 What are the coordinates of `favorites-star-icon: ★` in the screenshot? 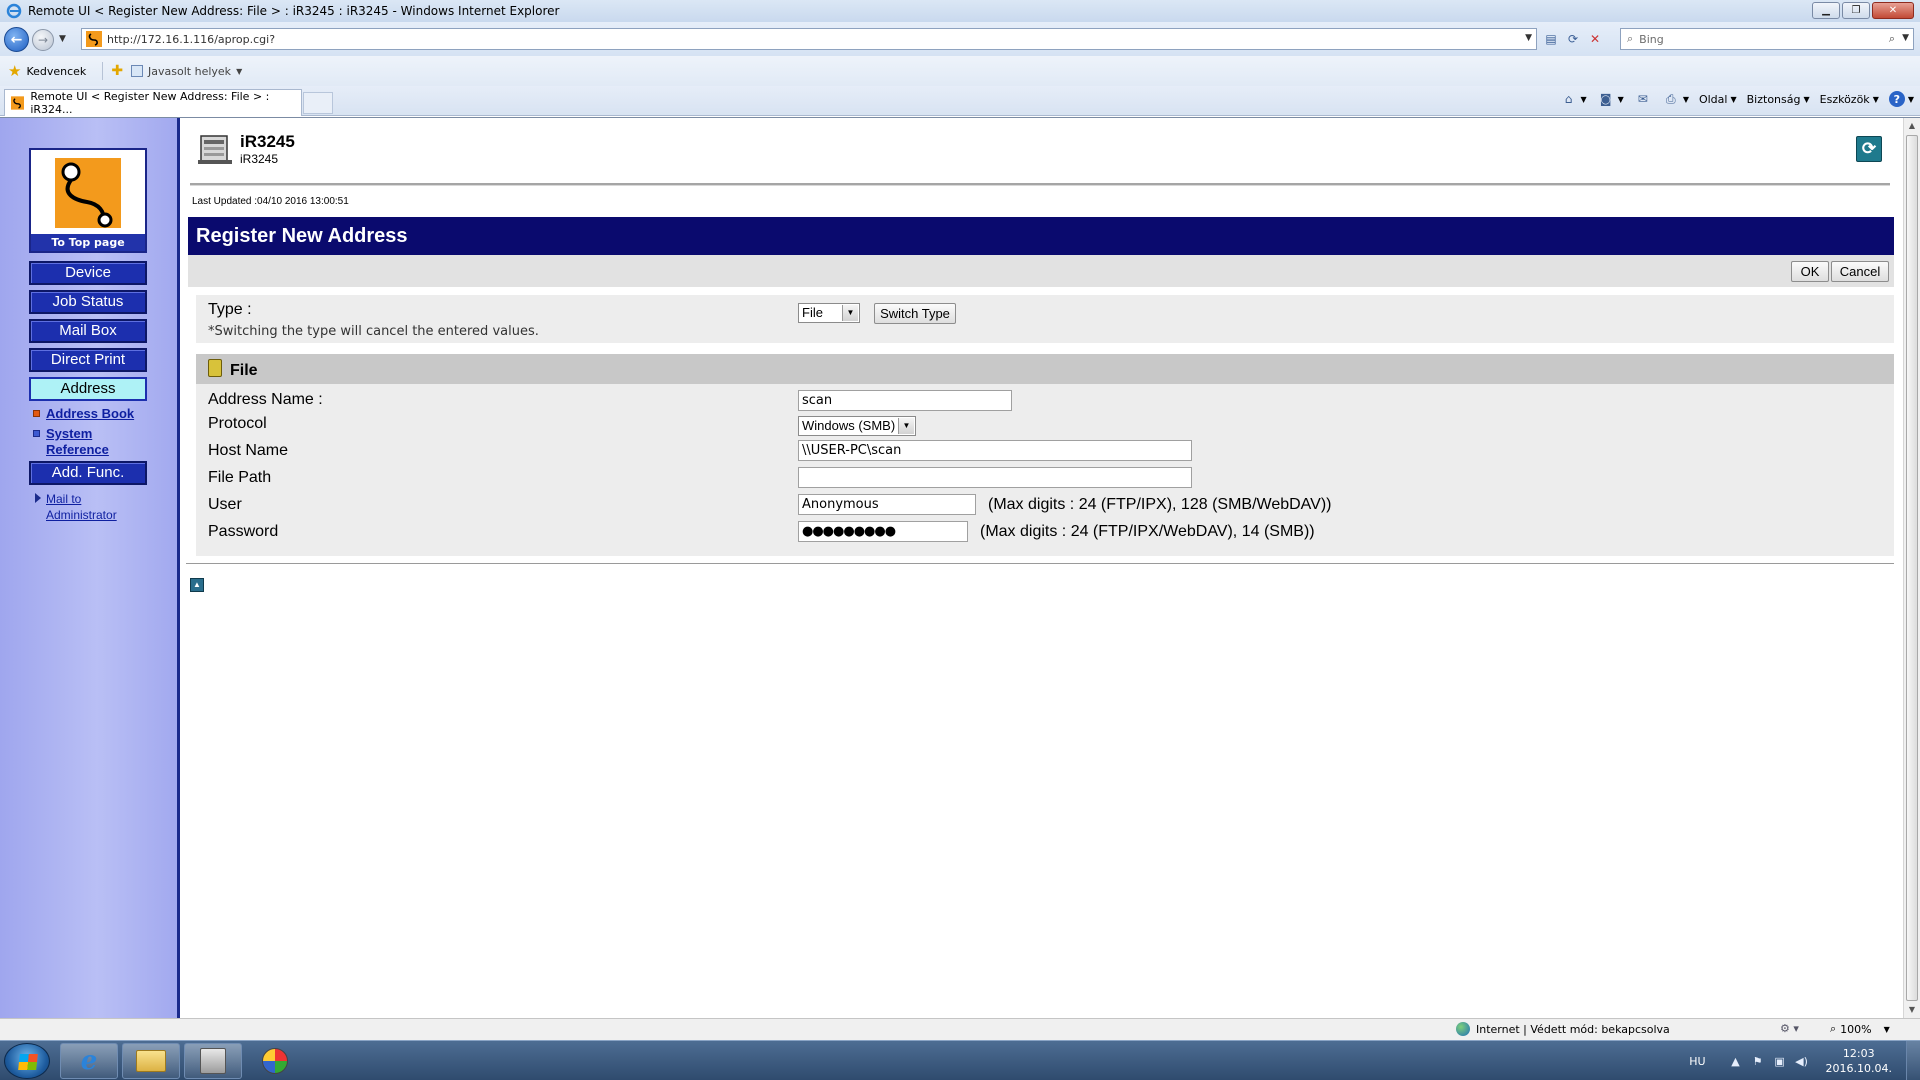 It's located at (14, 71).